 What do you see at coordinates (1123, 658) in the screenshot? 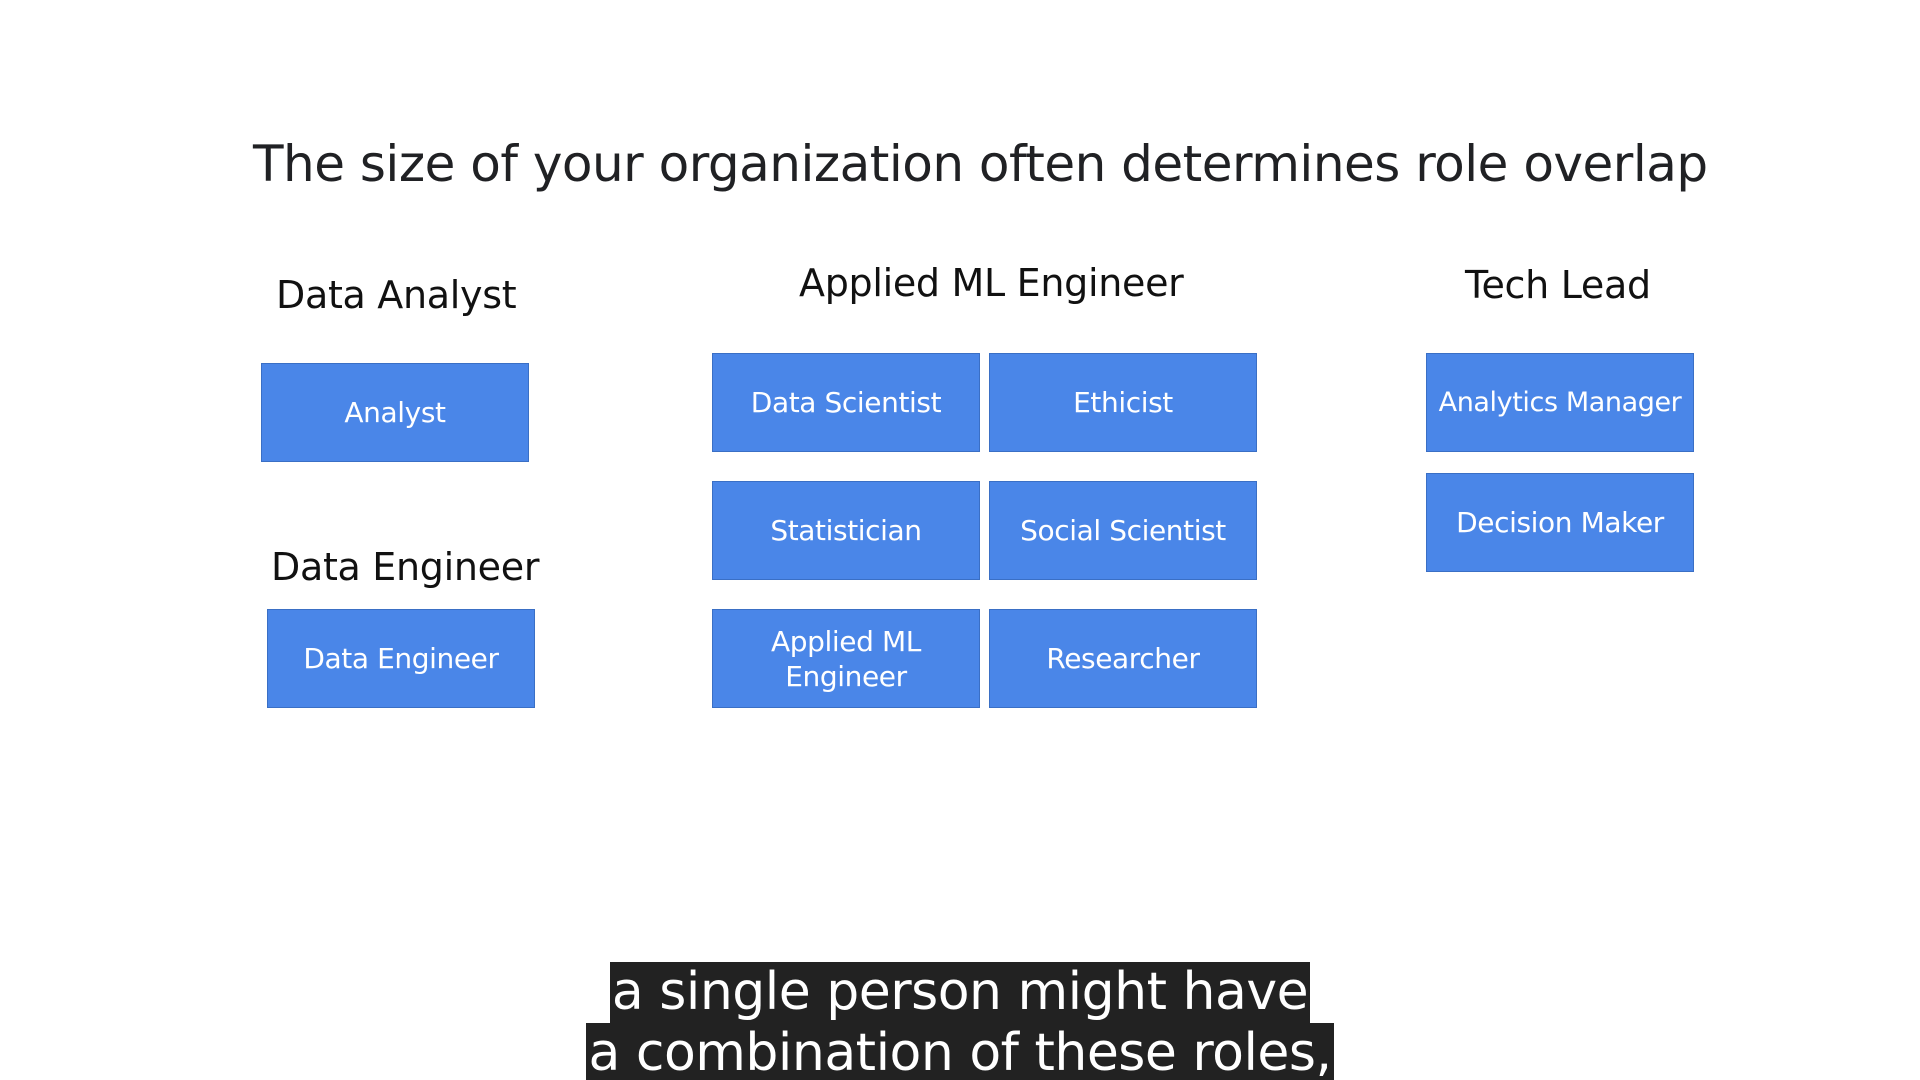
I see `role-box-researcher: Researcher` at bounding box center [1123, 658].